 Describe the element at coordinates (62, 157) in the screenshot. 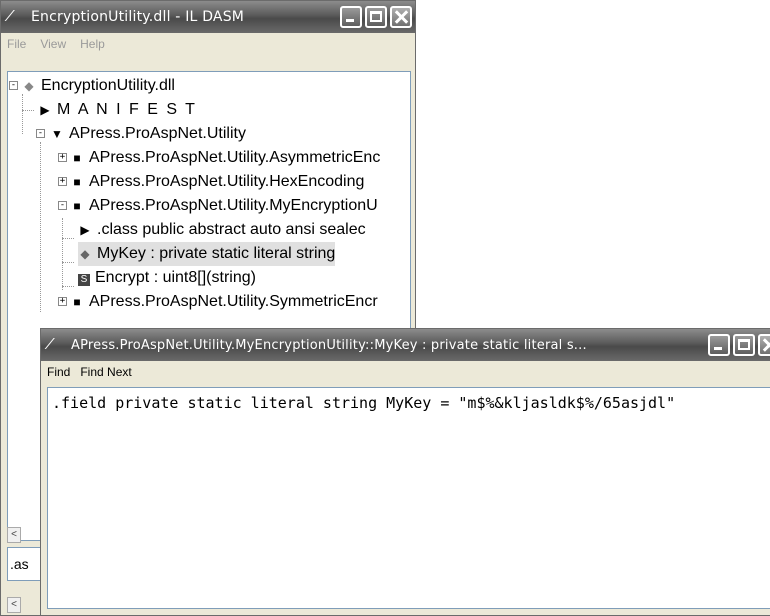

I see `expand-asymmetric-toggle: +` at that location.